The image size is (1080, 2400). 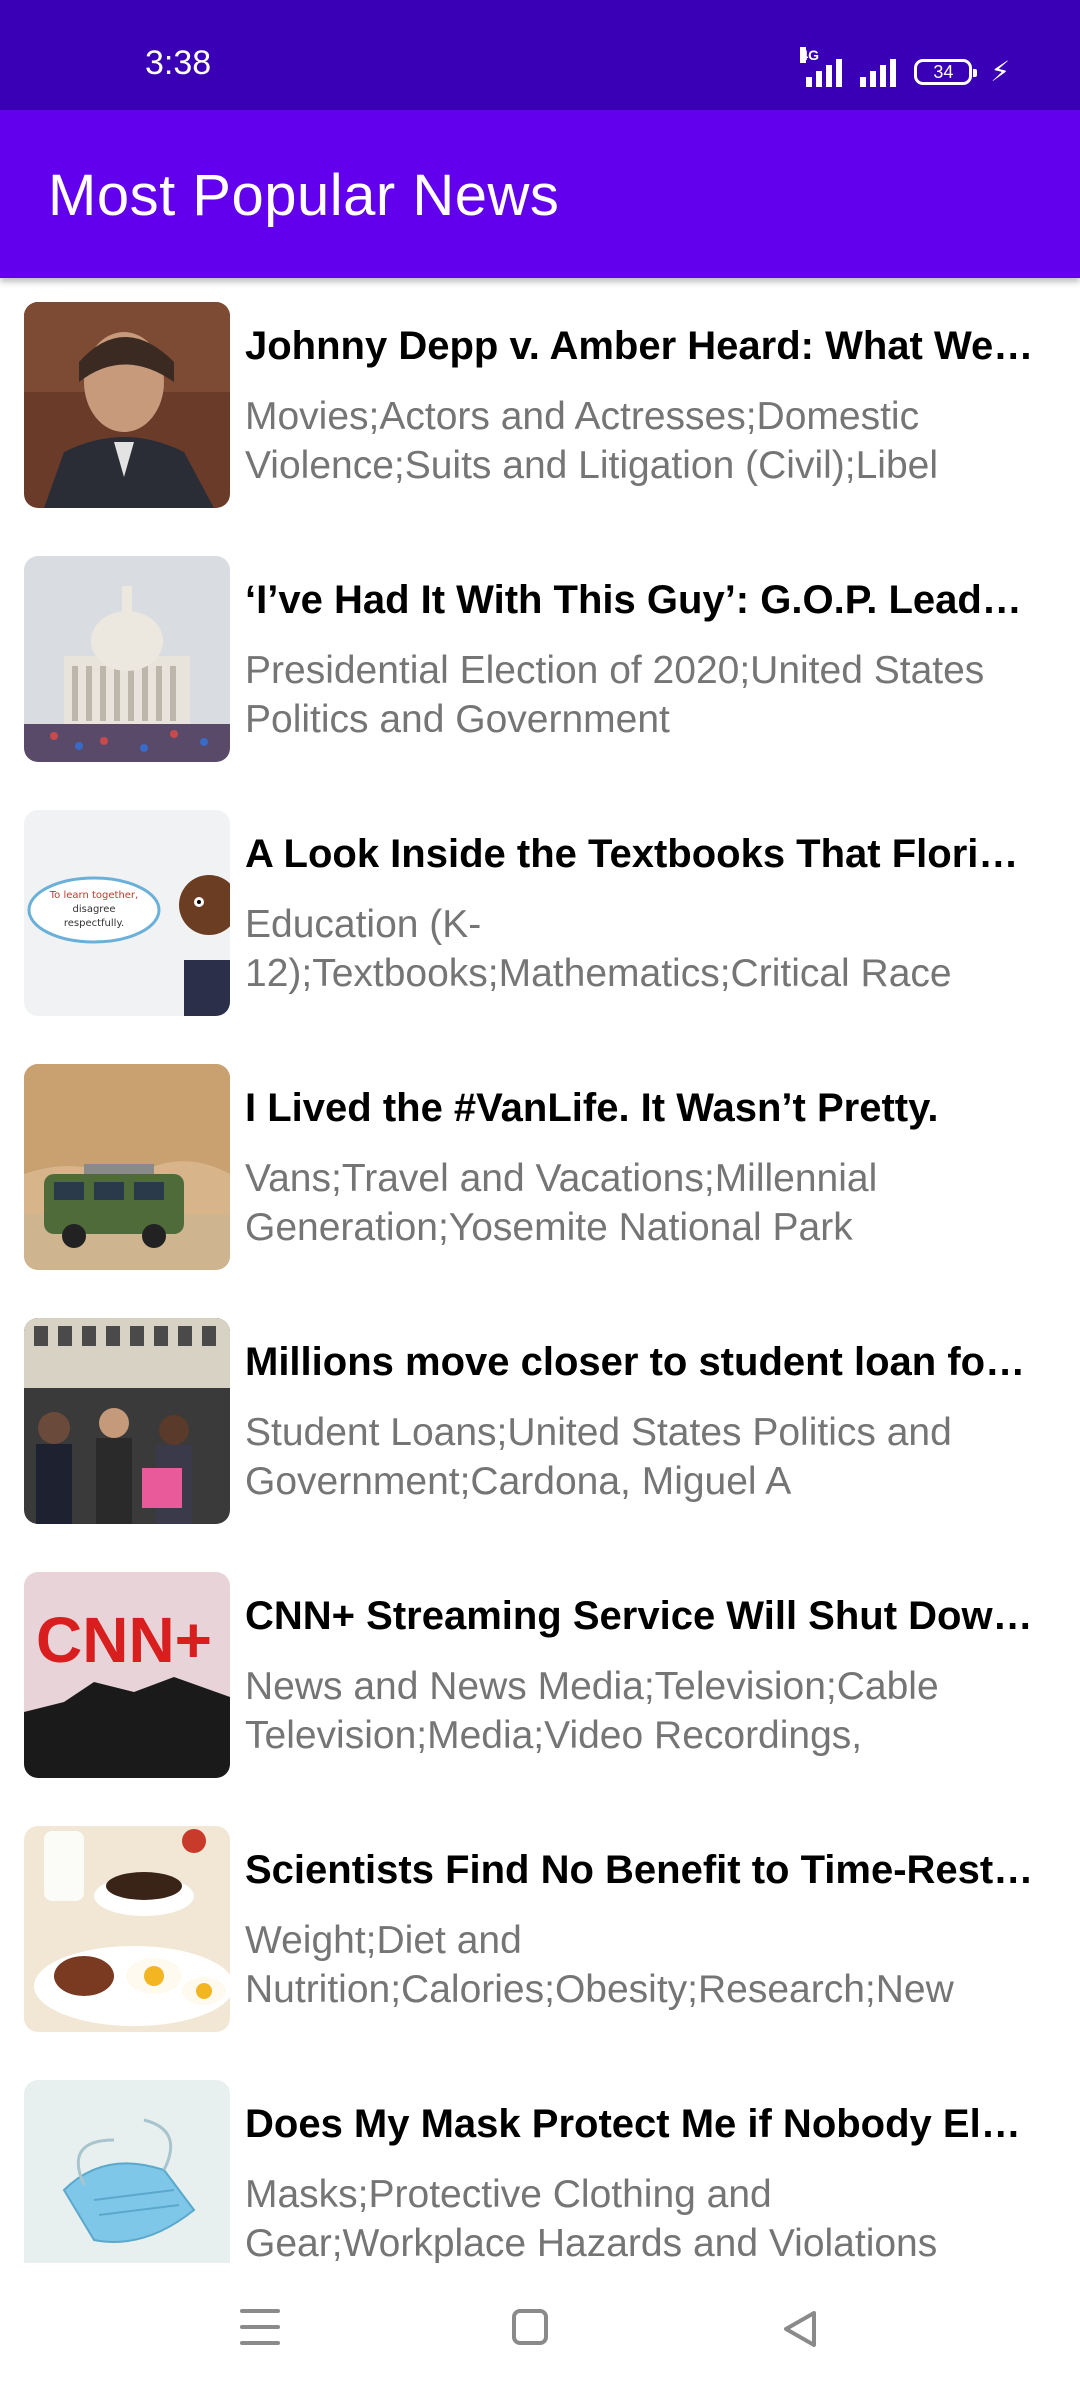 I want to click on svg-text: respectfully., so click(x=94, y=923).